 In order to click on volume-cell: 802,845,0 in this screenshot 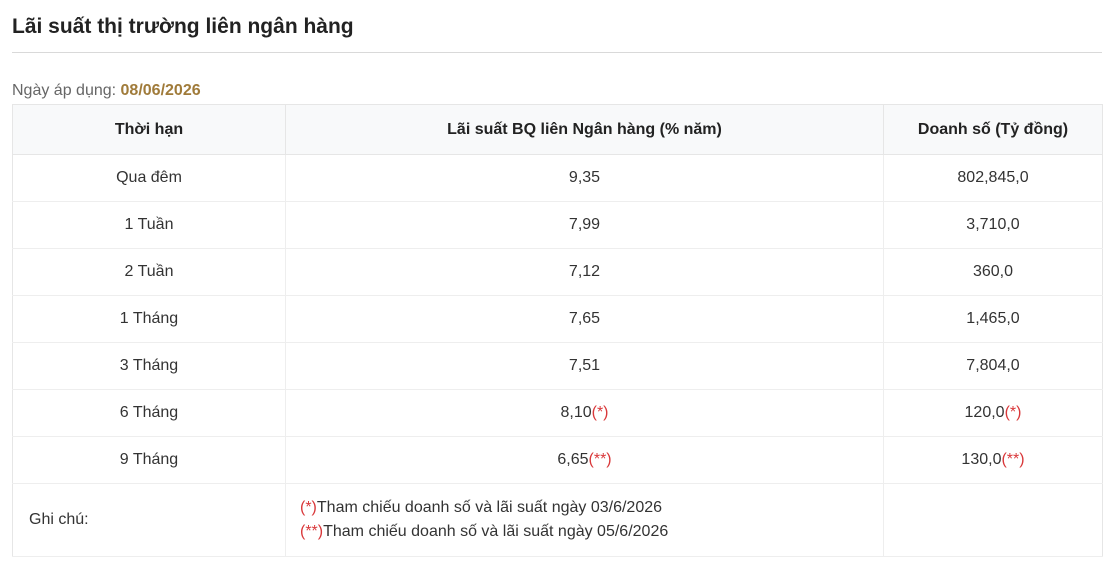, I will do `click(993, 178)`.